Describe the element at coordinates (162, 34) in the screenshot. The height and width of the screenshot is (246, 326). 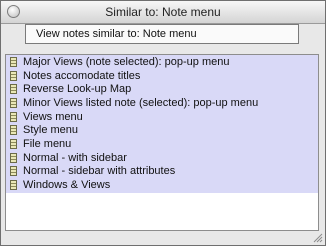
I see `similar-notes-header: View notes similar to: Note menu` at that location.